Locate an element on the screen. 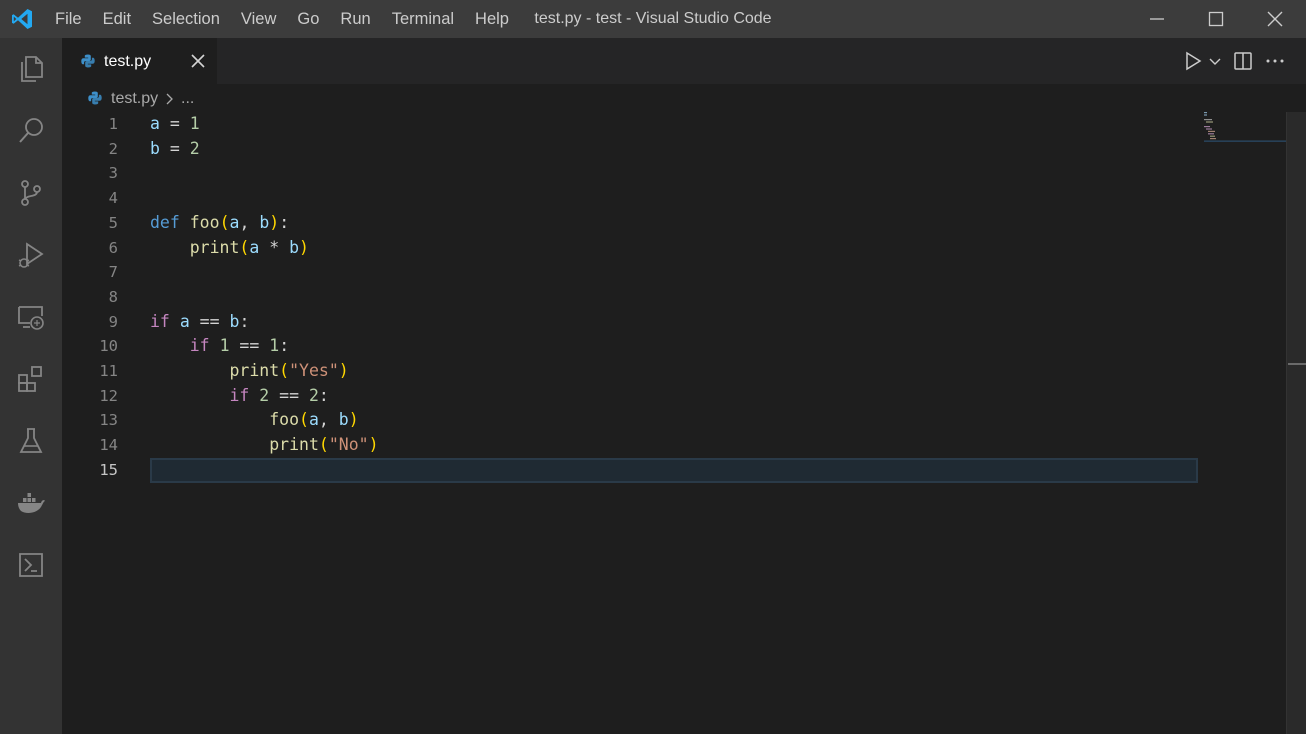  code-text: if 2 == 2: is located at coordinates (239, 396).